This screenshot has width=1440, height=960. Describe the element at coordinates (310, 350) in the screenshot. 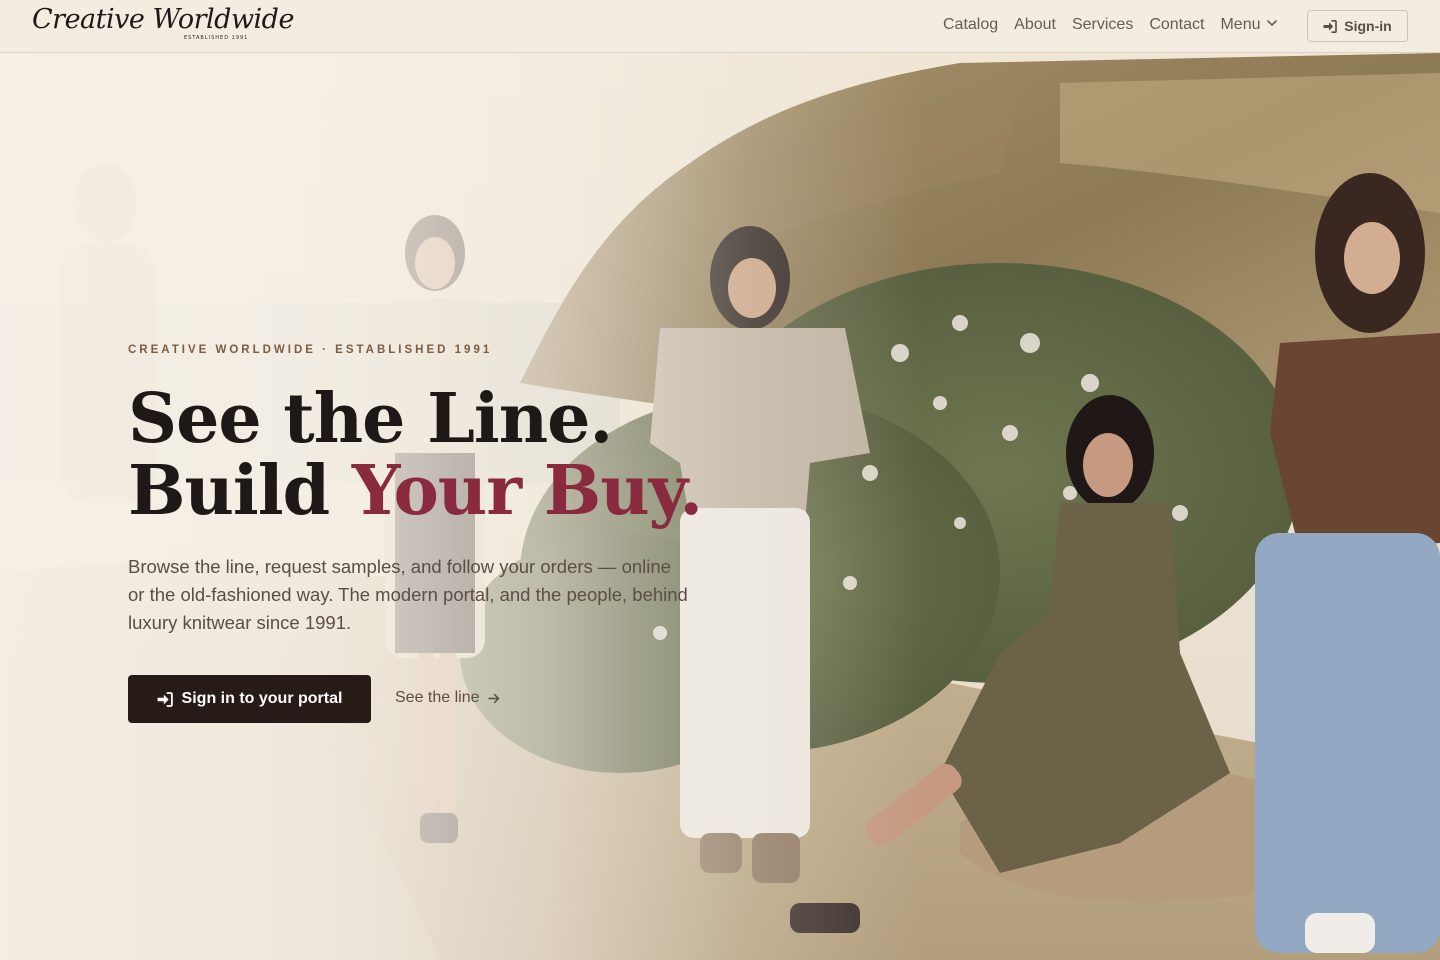

I see `hero-eyebrow: CREATIVE WORLDWIDE · ESTABLISHED 1991` at that location.